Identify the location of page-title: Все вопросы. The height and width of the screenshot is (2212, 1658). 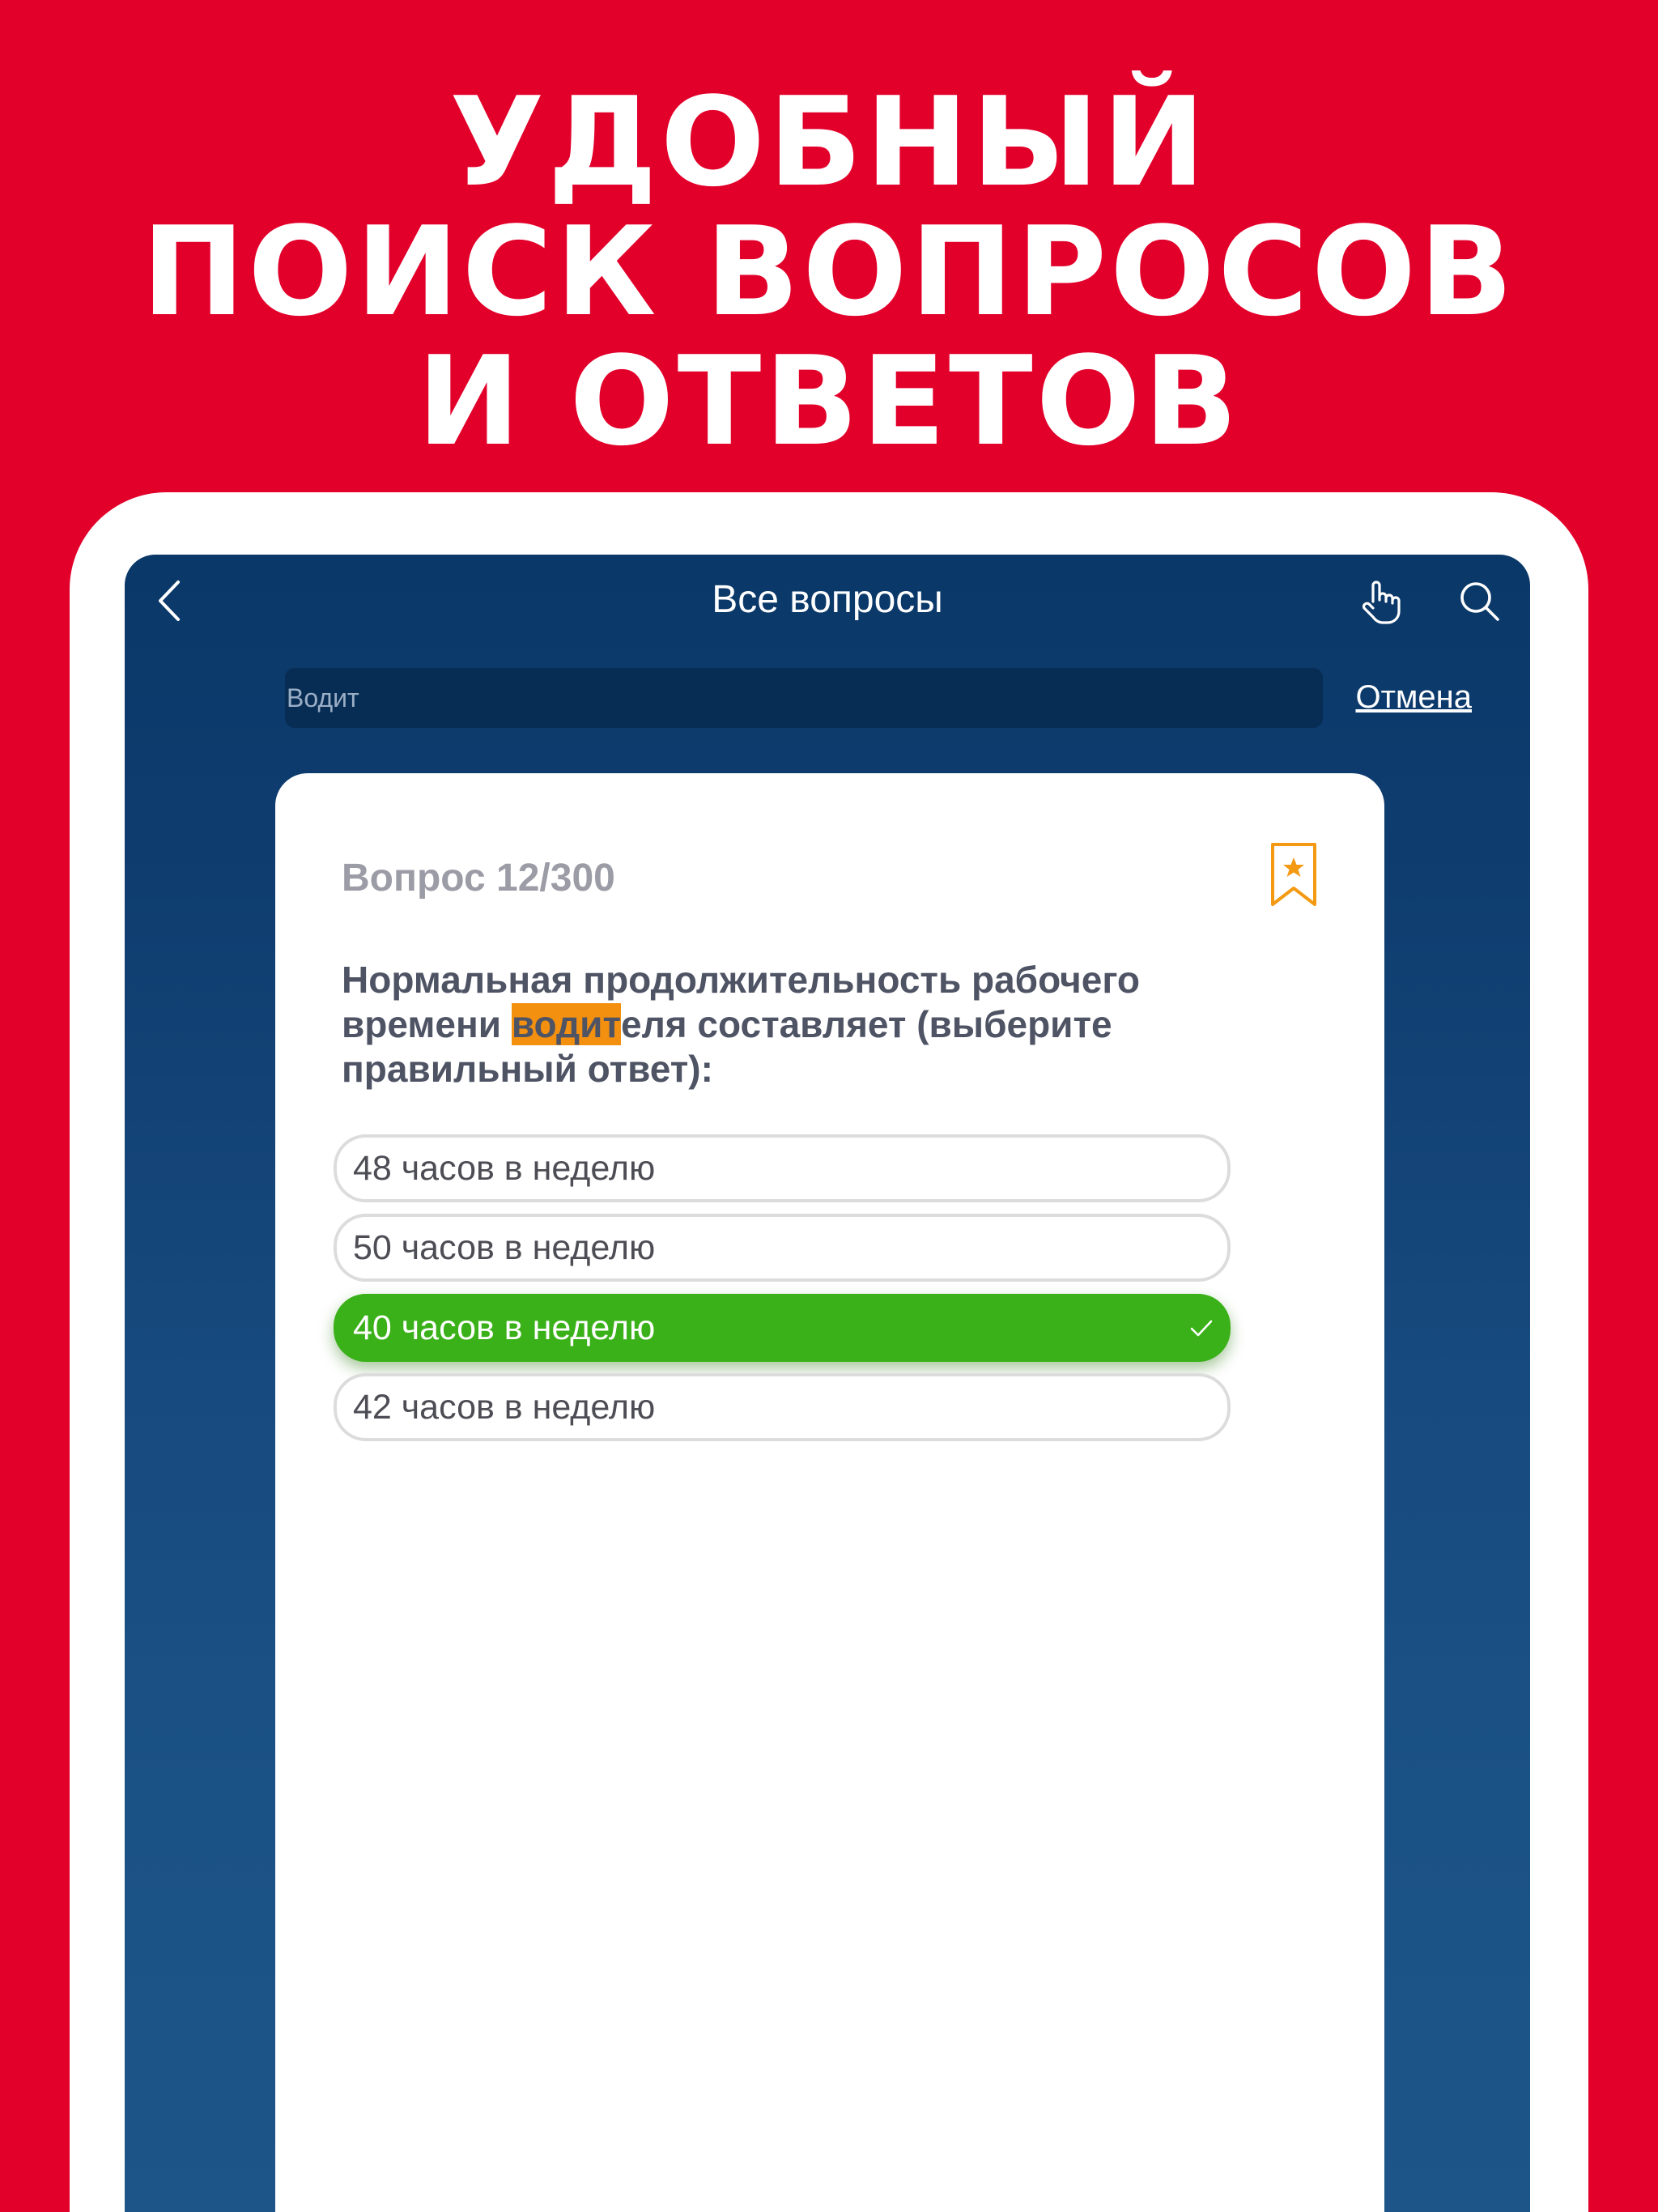
(827, 599).